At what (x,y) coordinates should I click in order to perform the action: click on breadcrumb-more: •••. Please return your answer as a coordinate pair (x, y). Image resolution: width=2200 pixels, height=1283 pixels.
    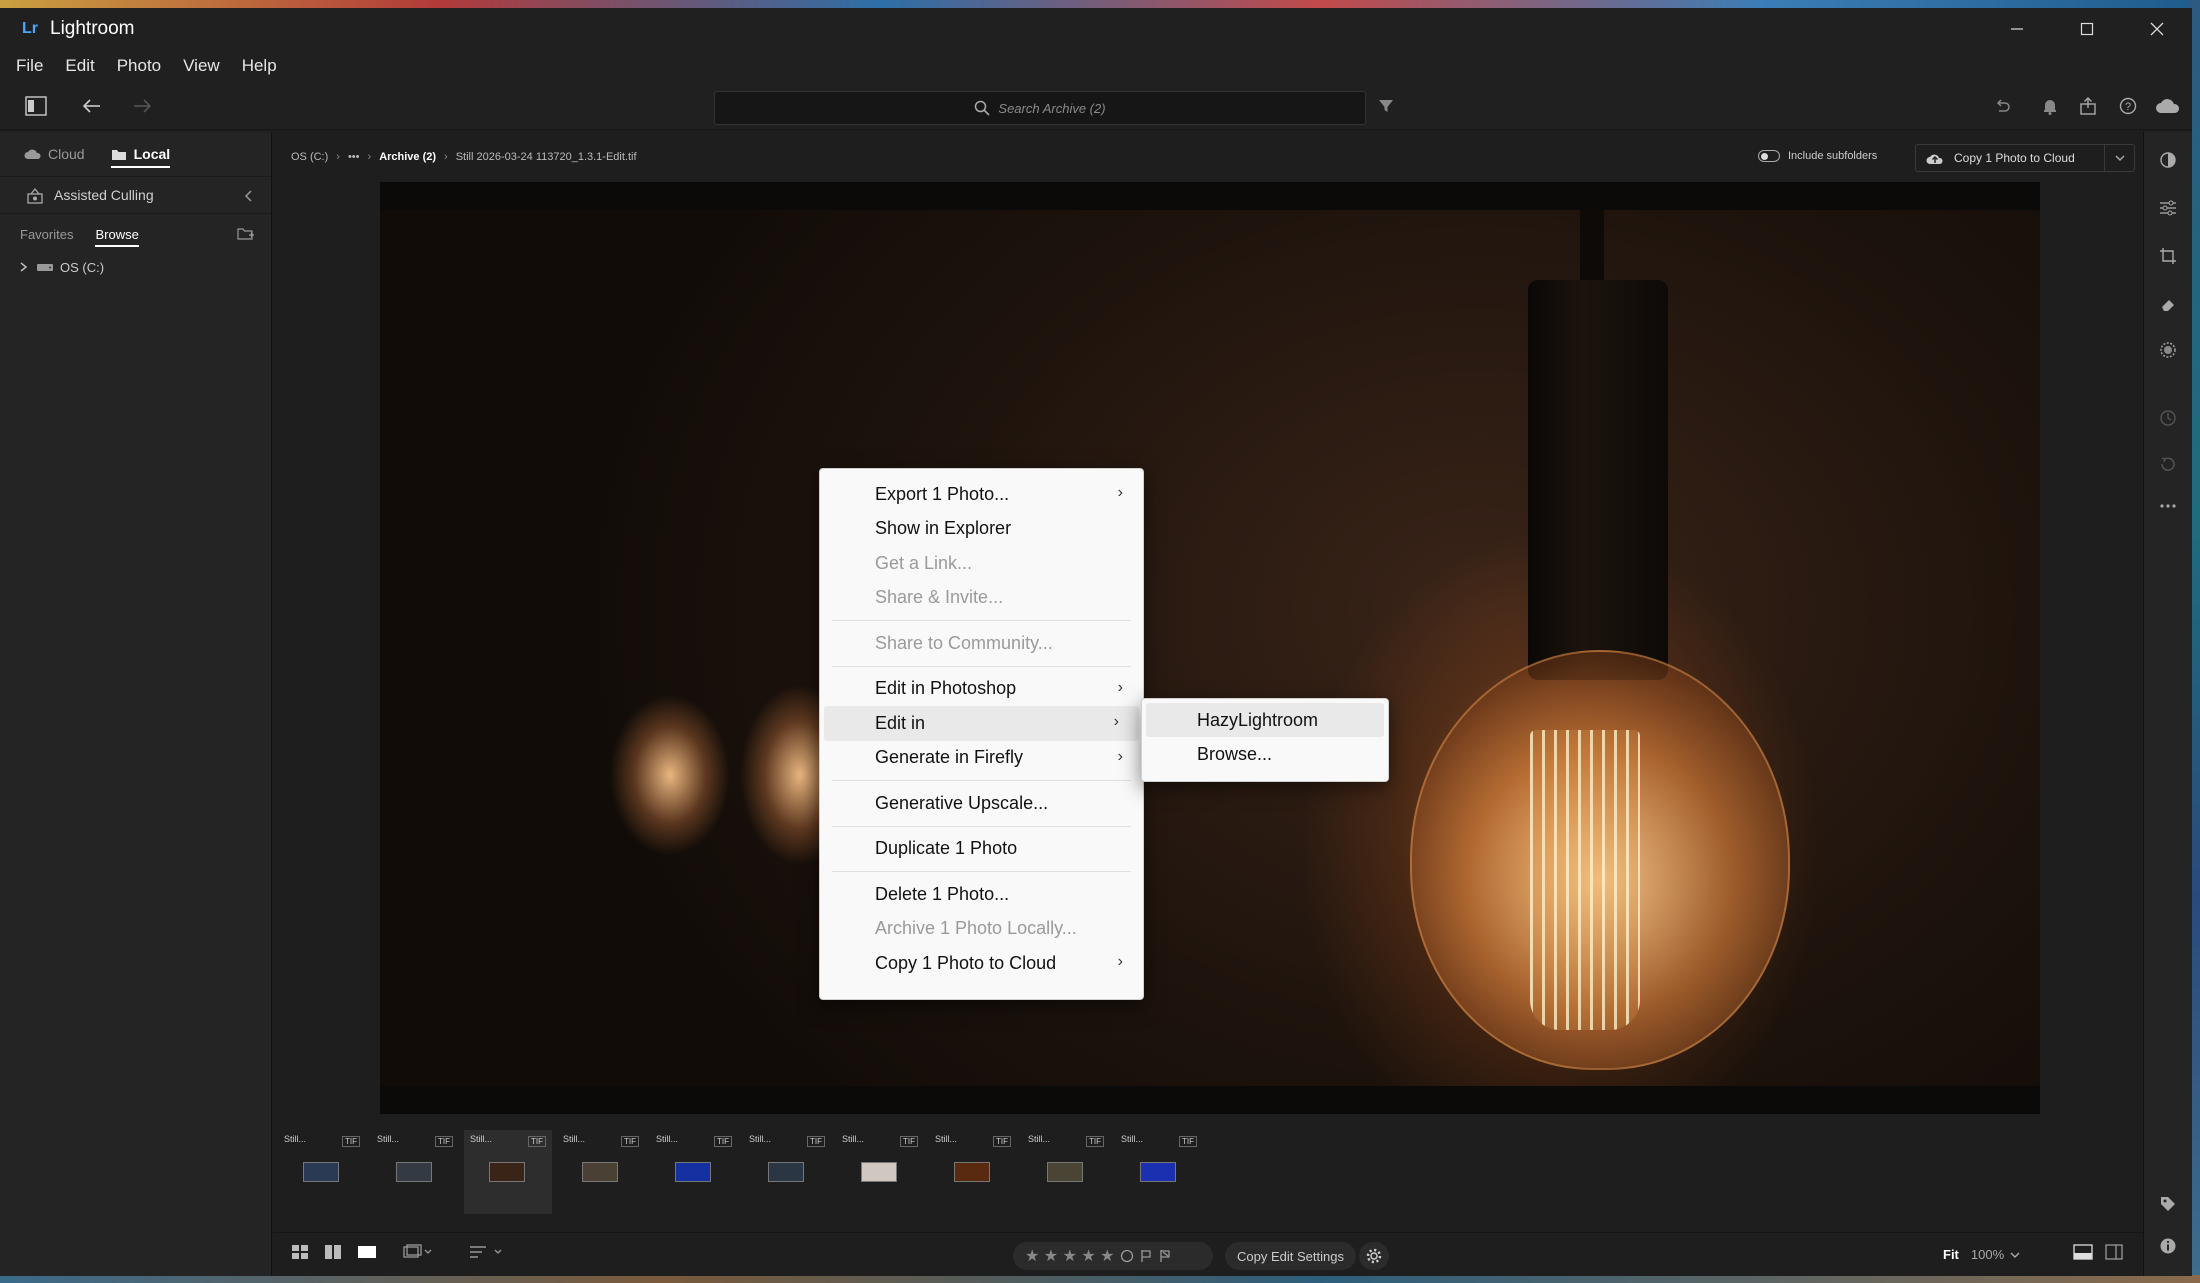
    Looking at the image, I should click on (354, 157).